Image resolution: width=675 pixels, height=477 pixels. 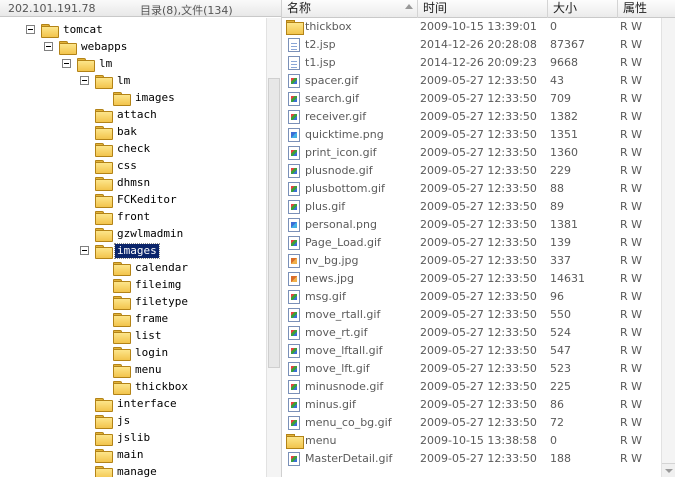 I want to click on tree-node: main, so click(x=113, y=454).